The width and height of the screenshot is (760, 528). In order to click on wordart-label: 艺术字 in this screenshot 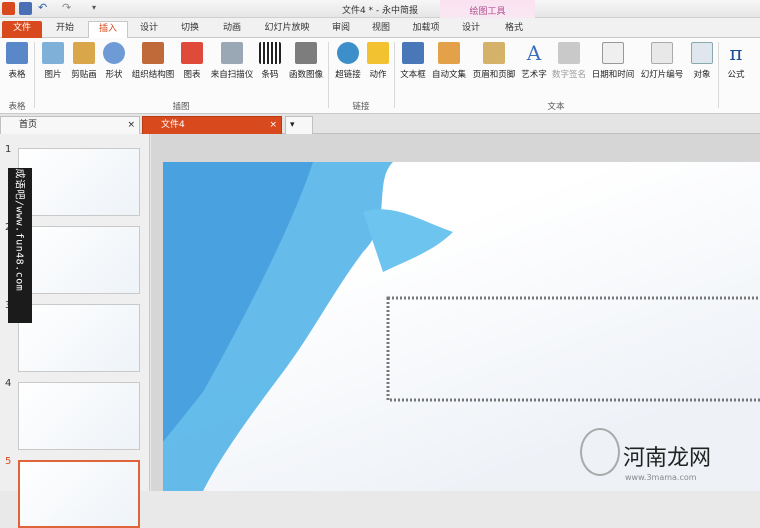, I will do `click(534, 75)`.